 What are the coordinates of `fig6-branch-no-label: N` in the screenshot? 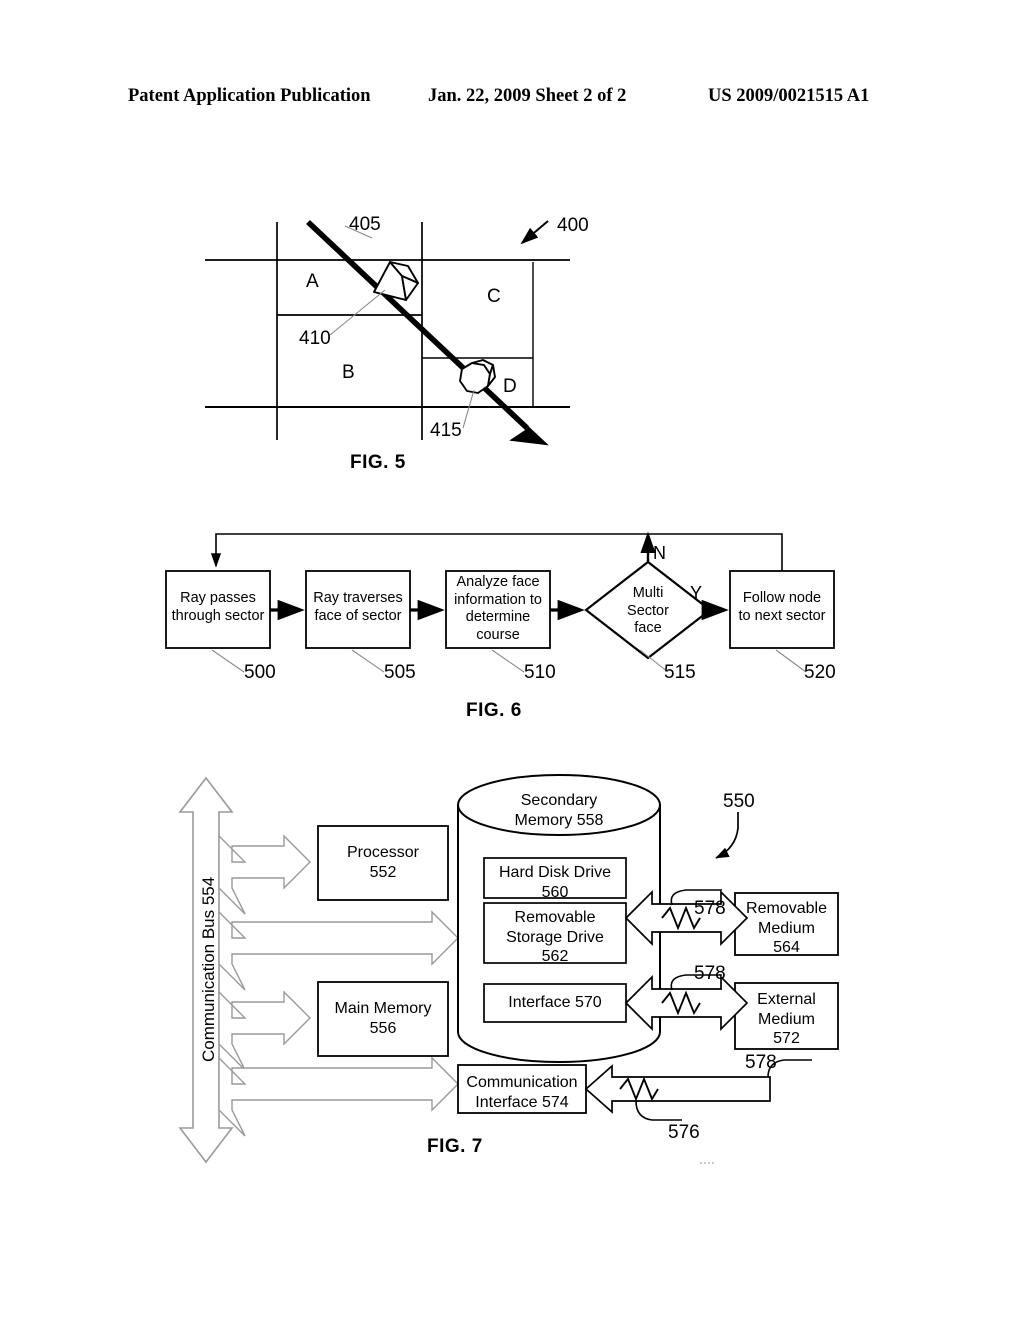 It's located at (659, 553).